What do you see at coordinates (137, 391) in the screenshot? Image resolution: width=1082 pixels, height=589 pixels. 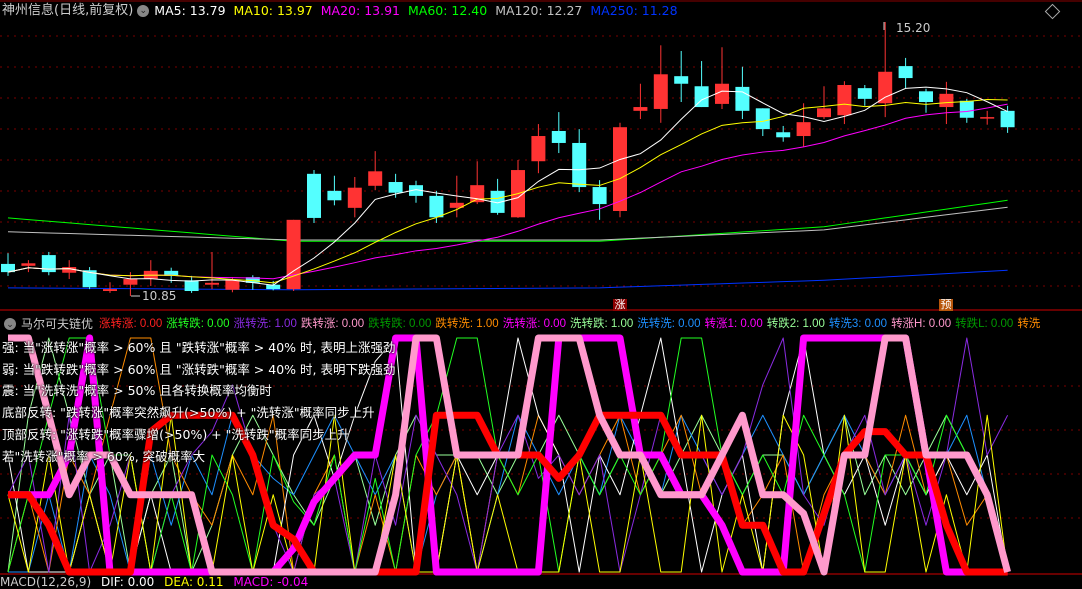 I see `note-line: 震: 当"洗转洗"概率 > 50% 且各转换概率均衡时` at bounding box center [137, 391].